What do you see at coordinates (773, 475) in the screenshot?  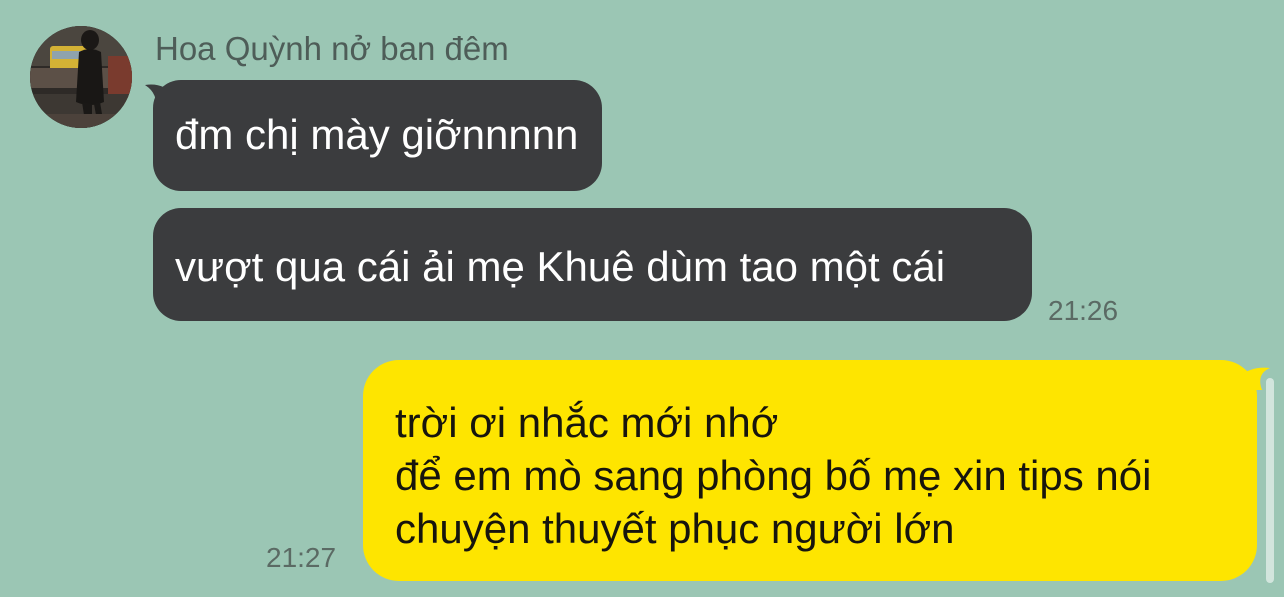 I see `message-line: để em mò sang phòng bố mẹ xin tips nói` at bounding box center [773, 475].